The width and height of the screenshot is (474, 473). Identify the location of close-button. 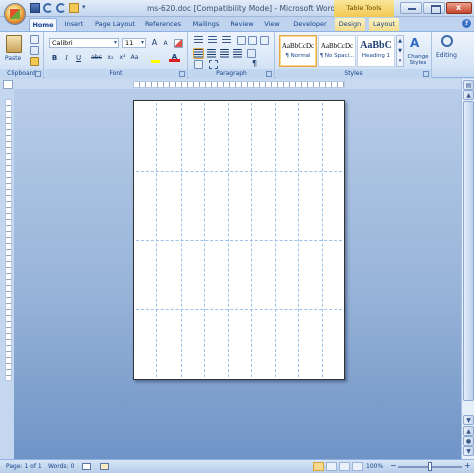
(459, 8).